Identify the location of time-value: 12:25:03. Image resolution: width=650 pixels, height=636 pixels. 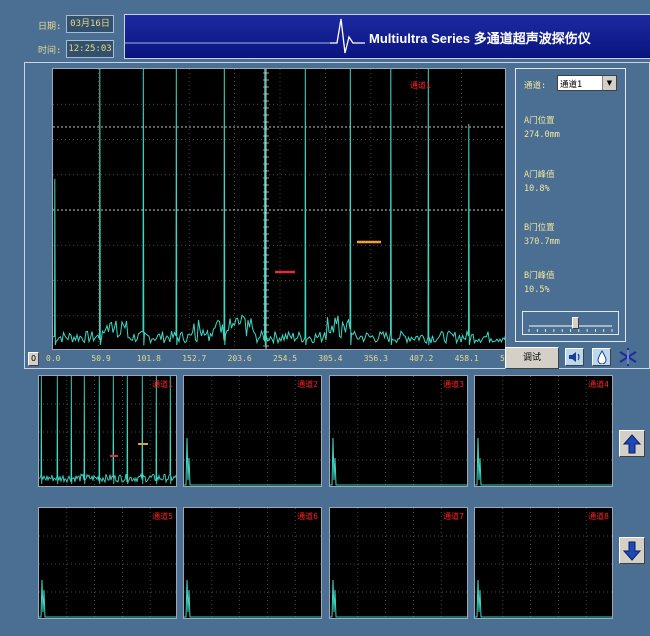
(90, 49).